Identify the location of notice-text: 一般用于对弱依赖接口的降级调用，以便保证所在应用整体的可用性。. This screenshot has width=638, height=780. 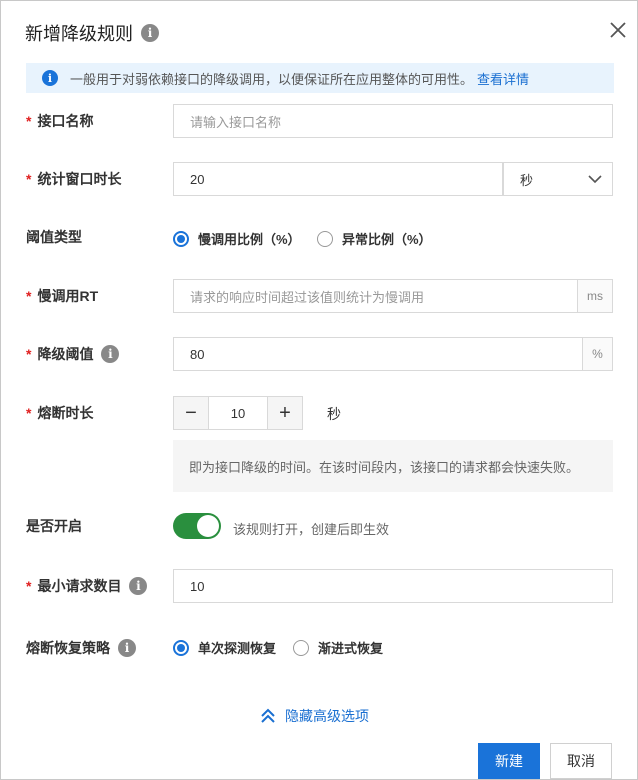
(272, 79).